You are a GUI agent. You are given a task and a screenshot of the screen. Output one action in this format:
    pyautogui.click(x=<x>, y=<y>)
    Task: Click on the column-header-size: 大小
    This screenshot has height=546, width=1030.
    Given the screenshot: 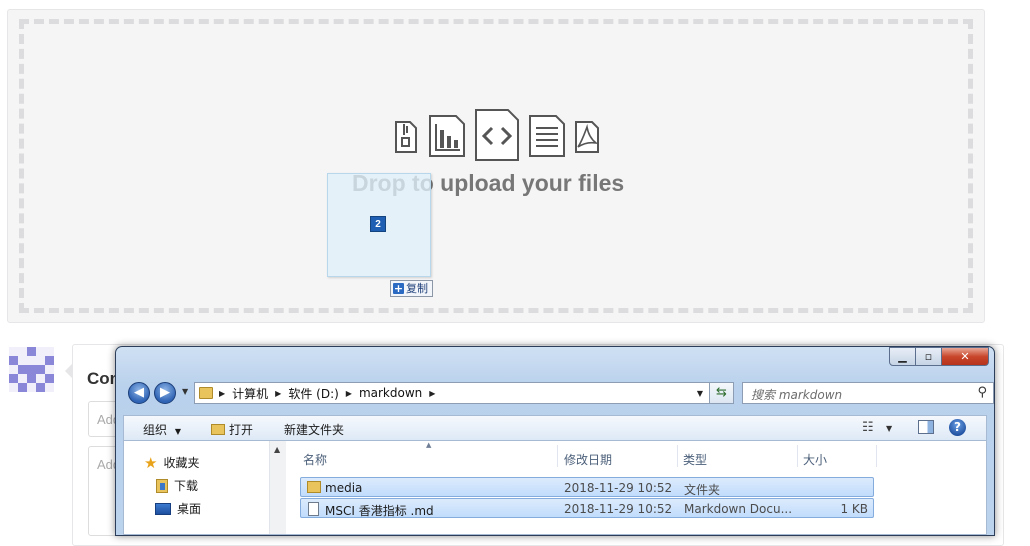 What is the action you would take?
    pyautogui.click(x=815, y=459)
    